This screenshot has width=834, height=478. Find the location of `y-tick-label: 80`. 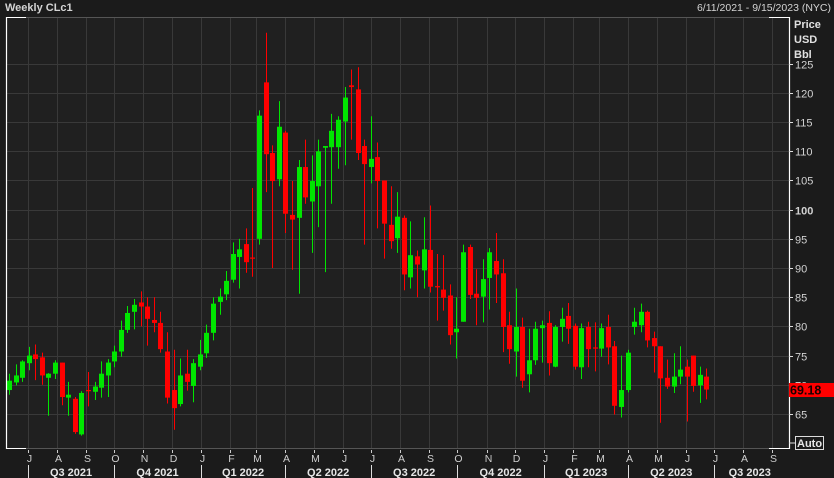

y-tick-label: 80 is located at coordinates (801, 328).